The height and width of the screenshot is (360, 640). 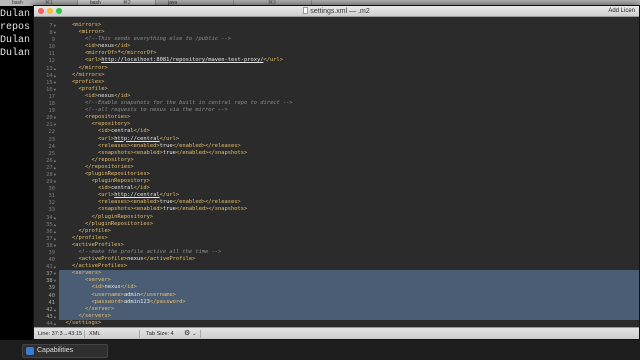 What do you see at coordinates (349, 274) in the screenshot?
I see `selected-code-line: <servers>` at bounding box center [349, 274].